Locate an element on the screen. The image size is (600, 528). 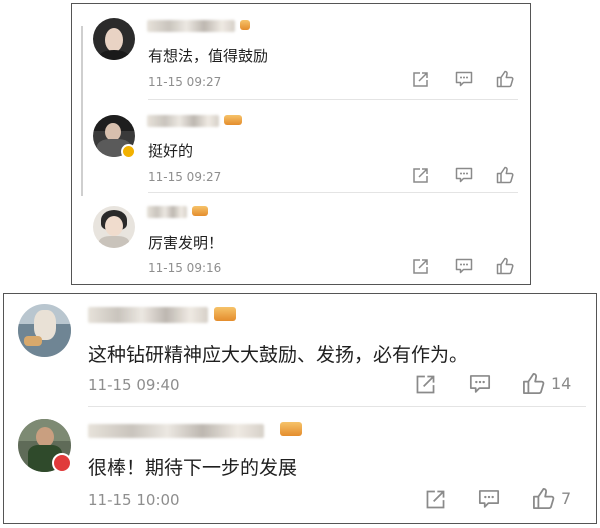
comment-text: 这种钻研精神应大大鼓励、发扬，必有作为。 is located at coordinates (278, 355).